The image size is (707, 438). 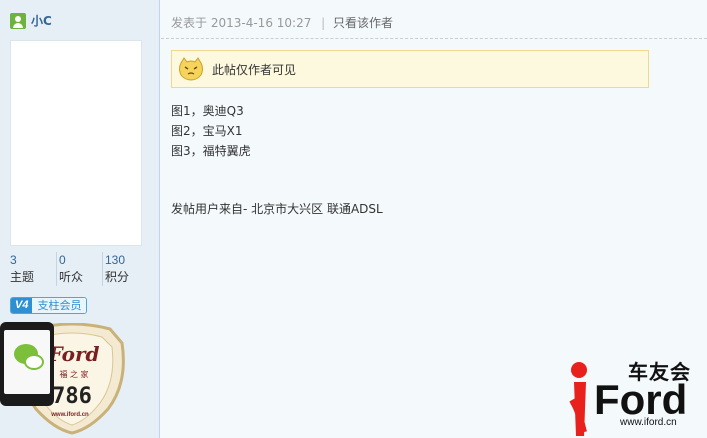 What do you see at coordinates (410, 69) in the screenshot?
I see `author-only-notice: 此帖仅作者可见` at bounding box center [410, 69].